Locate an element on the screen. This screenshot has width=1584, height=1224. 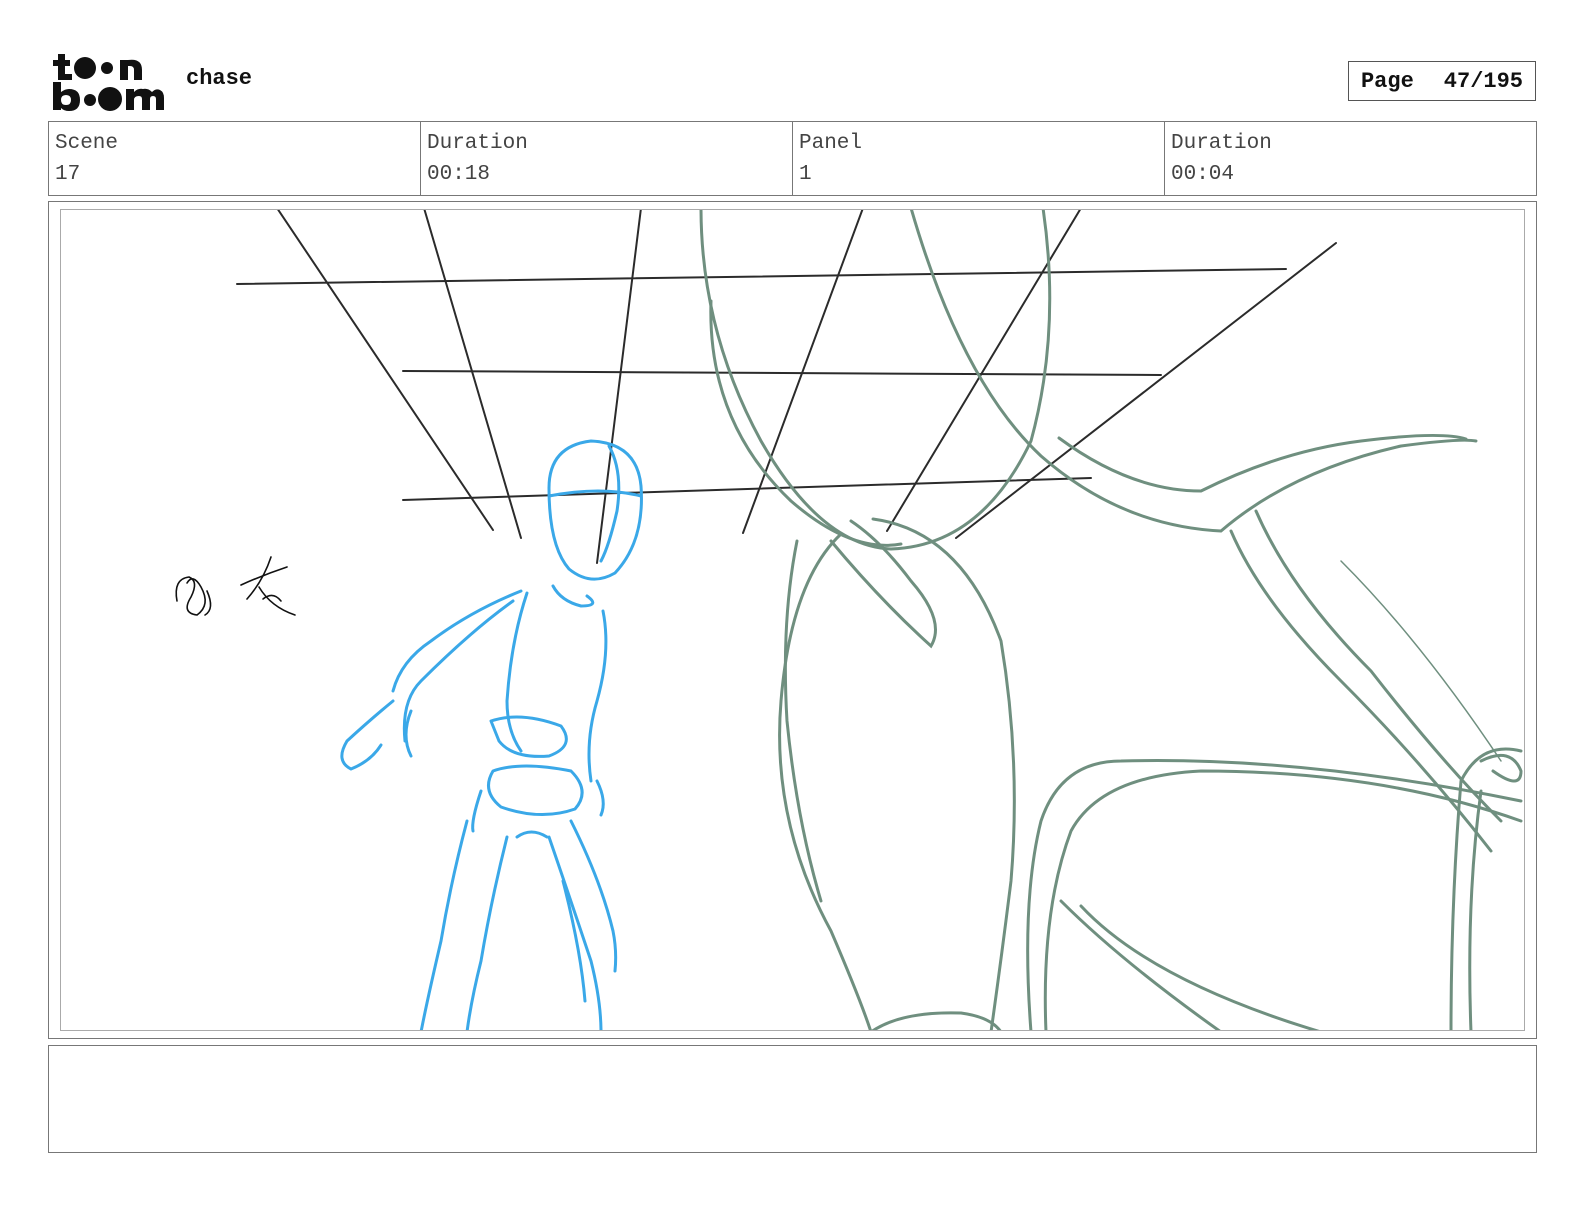
scene-duration-value: 00:18 is located at coordinates (459, 174).